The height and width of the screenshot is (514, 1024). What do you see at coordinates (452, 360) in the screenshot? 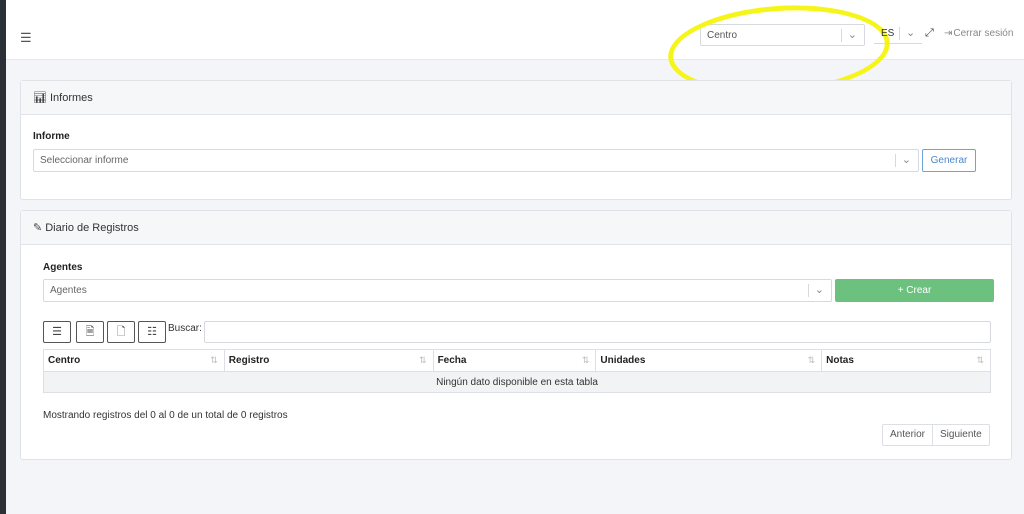
I see `column-header-label: Fecha` at bounding box center [452, 360].